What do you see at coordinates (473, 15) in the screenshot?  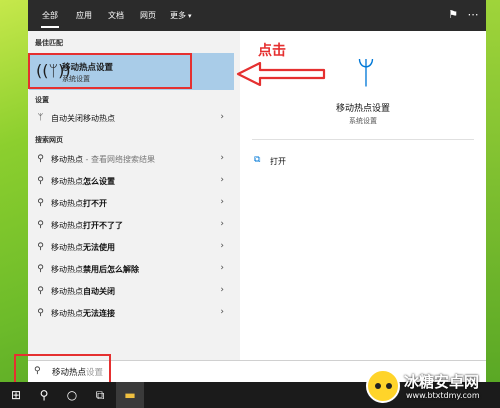 I see `more-options-icon: ⋯` at bounding box center [473, 15].